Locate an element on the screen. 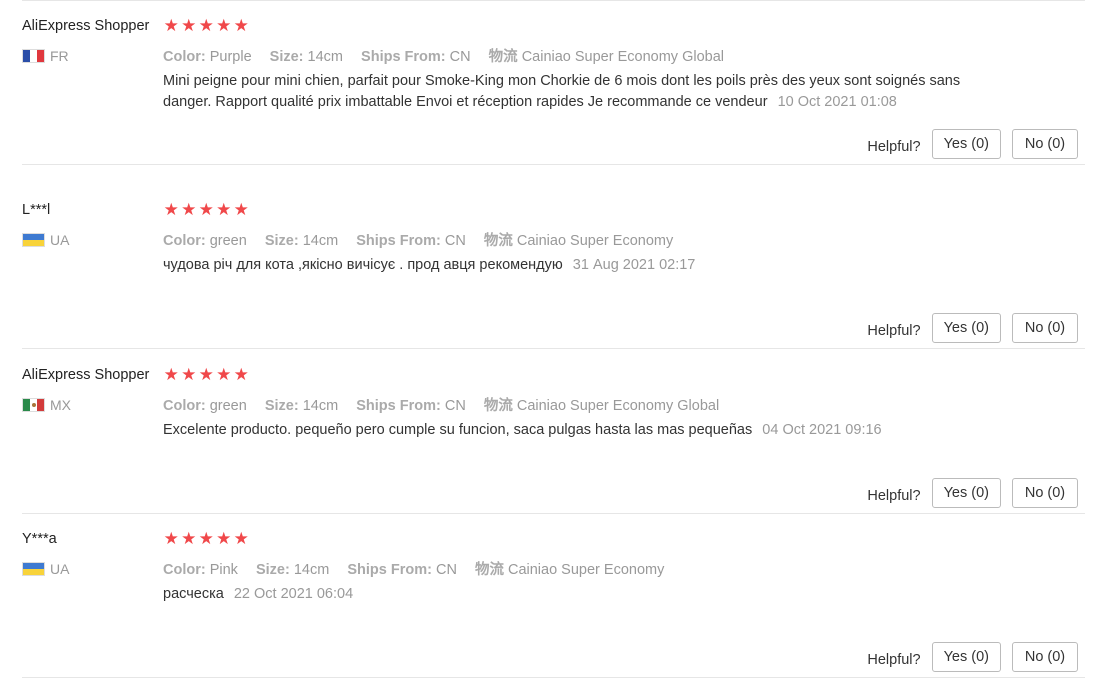  review-date: 31 Aug 2021 02:17 is located at coordinates (634, 265).